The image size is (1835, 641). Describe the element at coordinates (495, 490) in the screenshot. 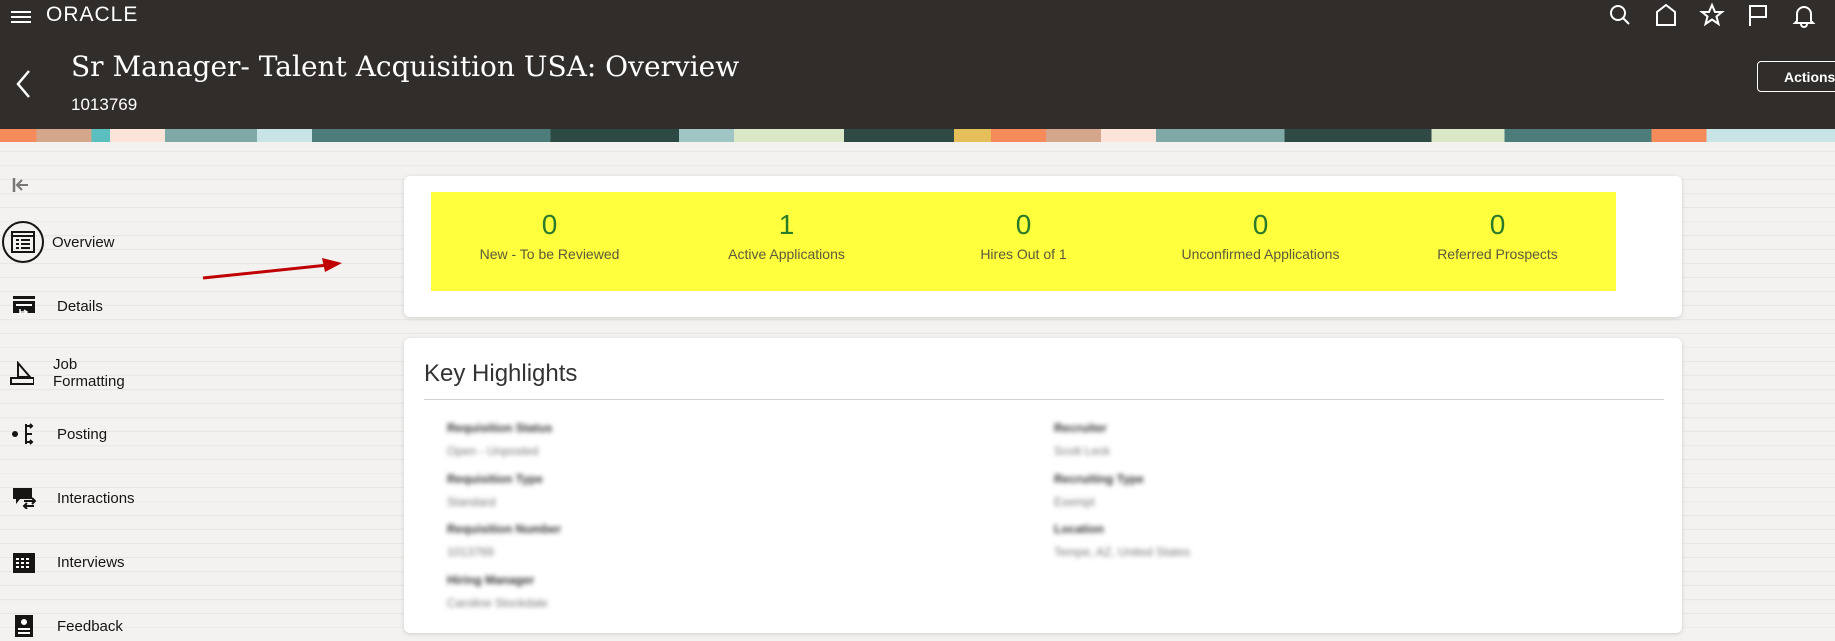

I see `field-requisition-type: Requisition Type Standard` at that location.